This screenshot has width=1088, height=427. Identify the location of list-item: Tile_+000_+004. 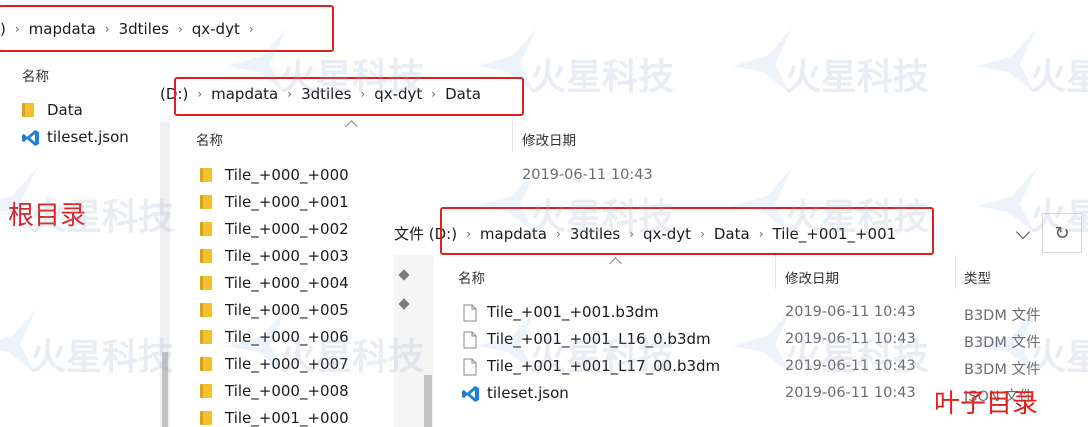
(274, 283).